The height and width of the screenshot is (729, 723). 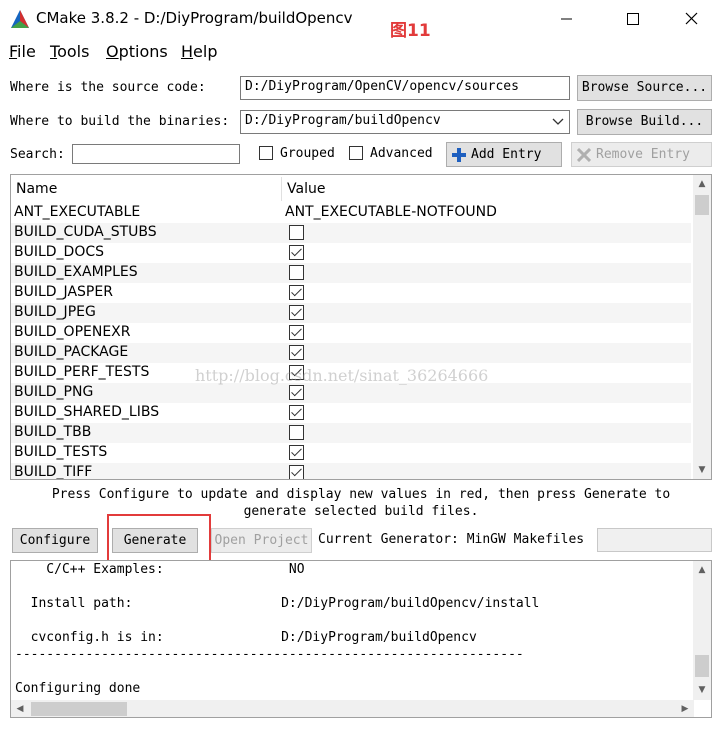 I want to click on menu-options: Options, so click(x=137, y=51).